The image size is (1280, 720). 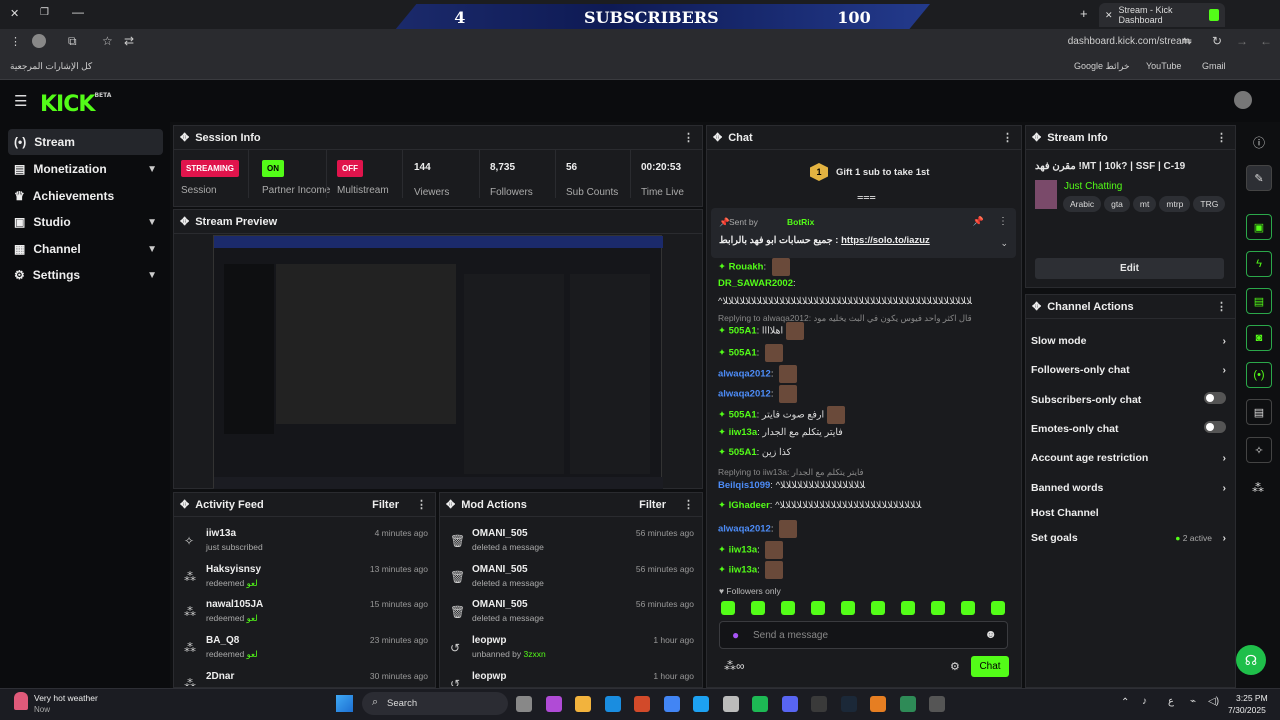 What do you see at coordinates (746, 267) in the screenshot?
I see `chat-username: Rouakh` at bounding box center [746, 267].